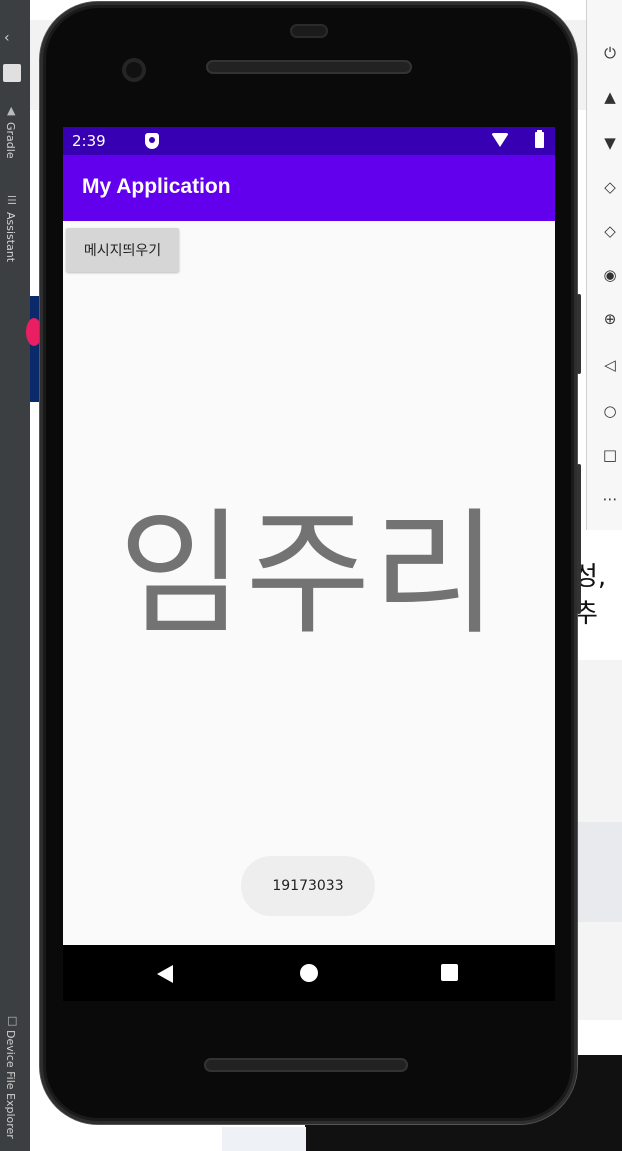 This screenshot has height=1151, width=622. What do you see at coordinates (610, 411) in the screenshot?
I see `home-control-icon: ○` at bounding box center [610, 411].